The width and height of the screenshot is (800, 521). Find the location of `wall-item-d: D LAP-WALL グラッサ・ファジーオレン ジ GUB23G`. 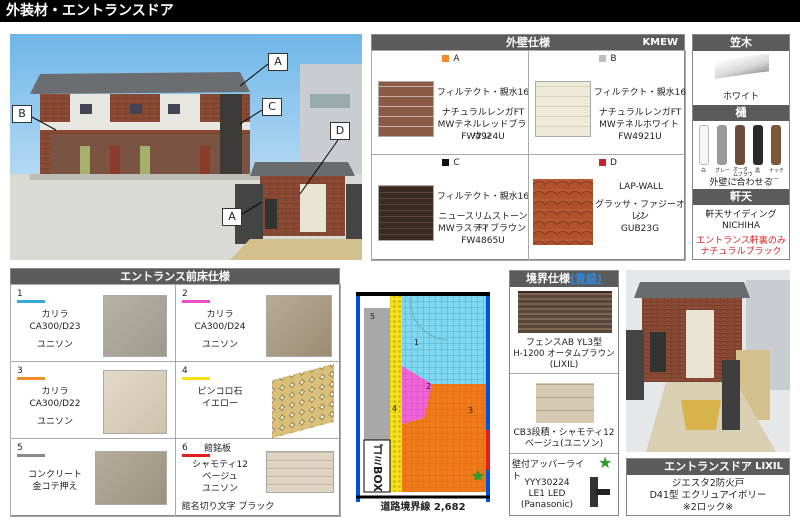

wall-item-d: D LAP-WALL グラッサ・ファジーオレン ジ GUB23G is located at coordinates (607, 207).